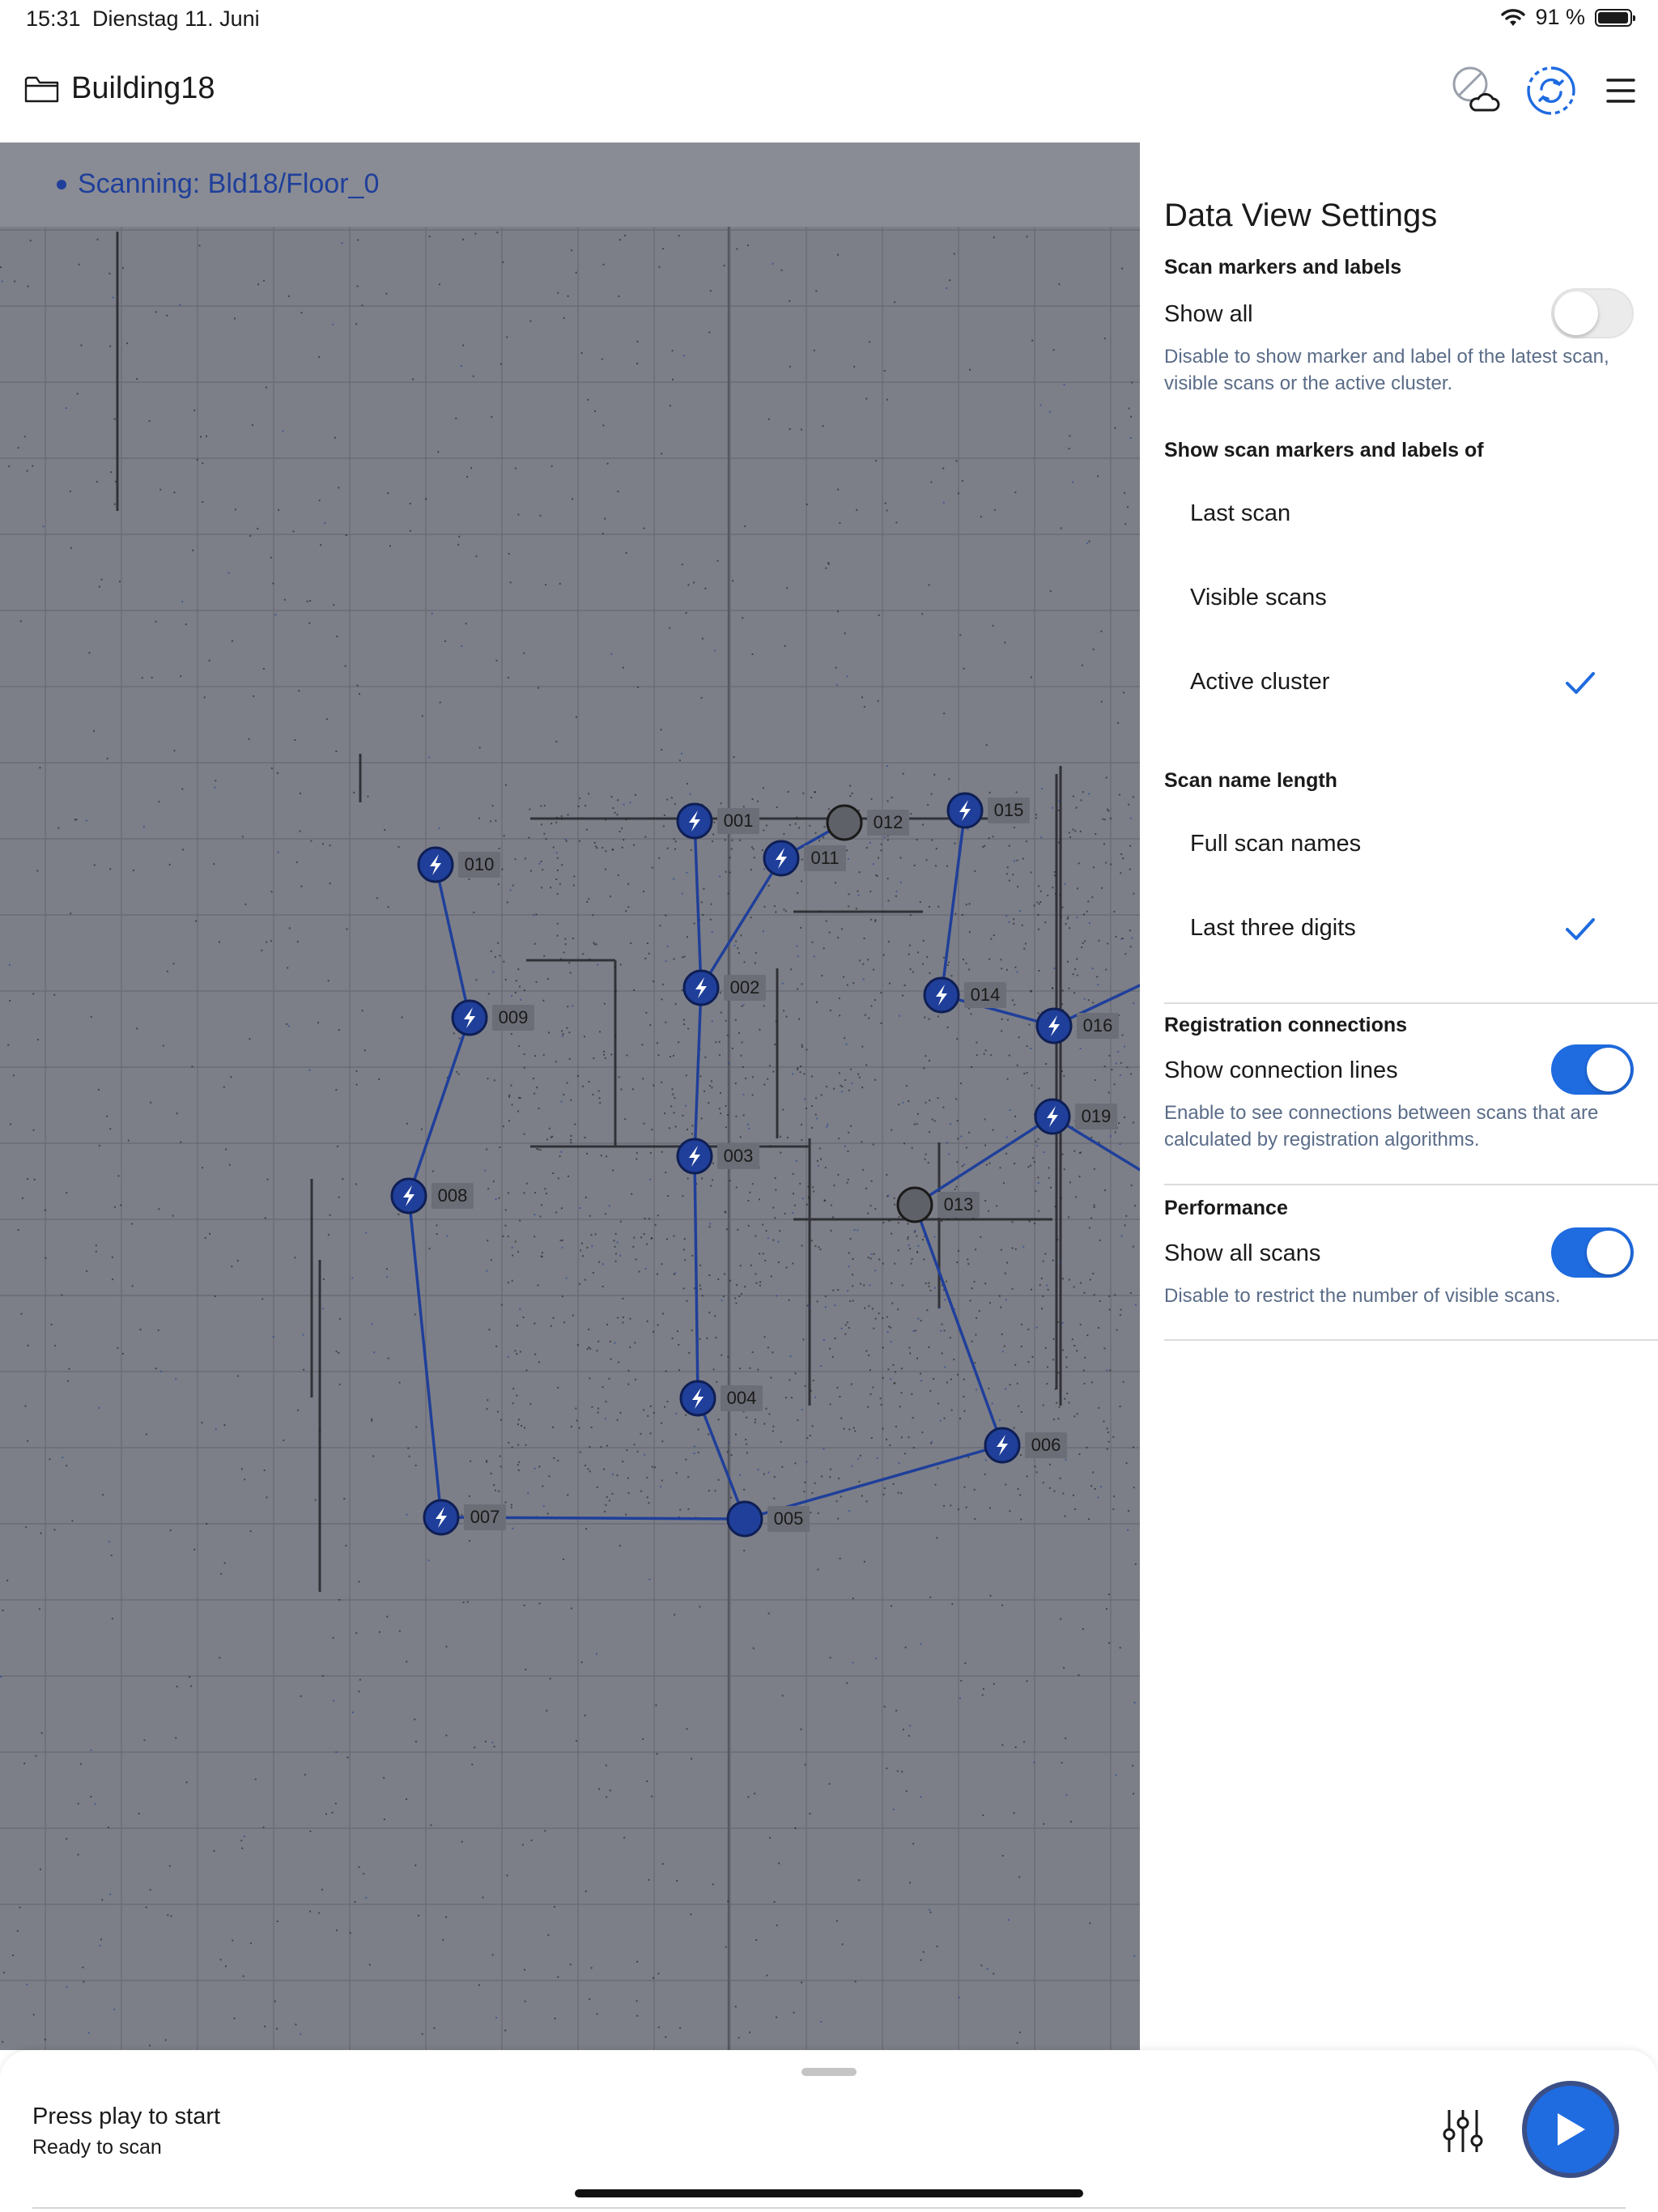  What do you see at coordinates (1258, 598) in the screenshot?
I see `option-visible-scans: Visible scans` at bounding box center [1258, 598].